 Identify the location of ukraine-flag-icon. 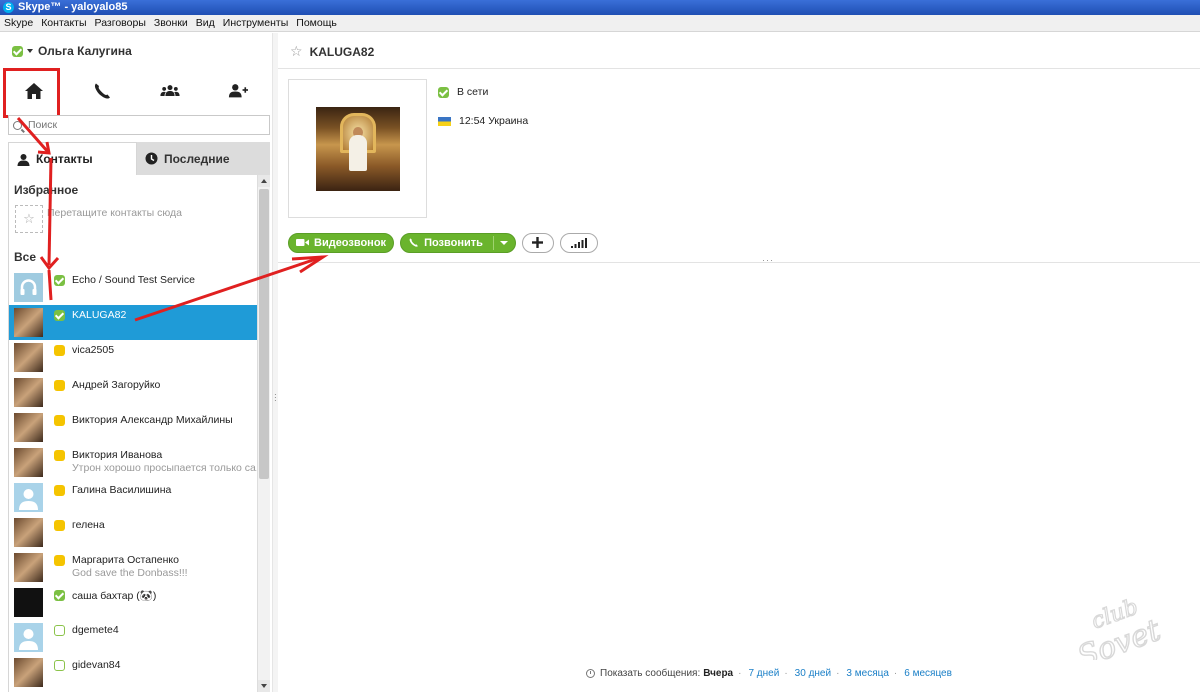
(444, 121).